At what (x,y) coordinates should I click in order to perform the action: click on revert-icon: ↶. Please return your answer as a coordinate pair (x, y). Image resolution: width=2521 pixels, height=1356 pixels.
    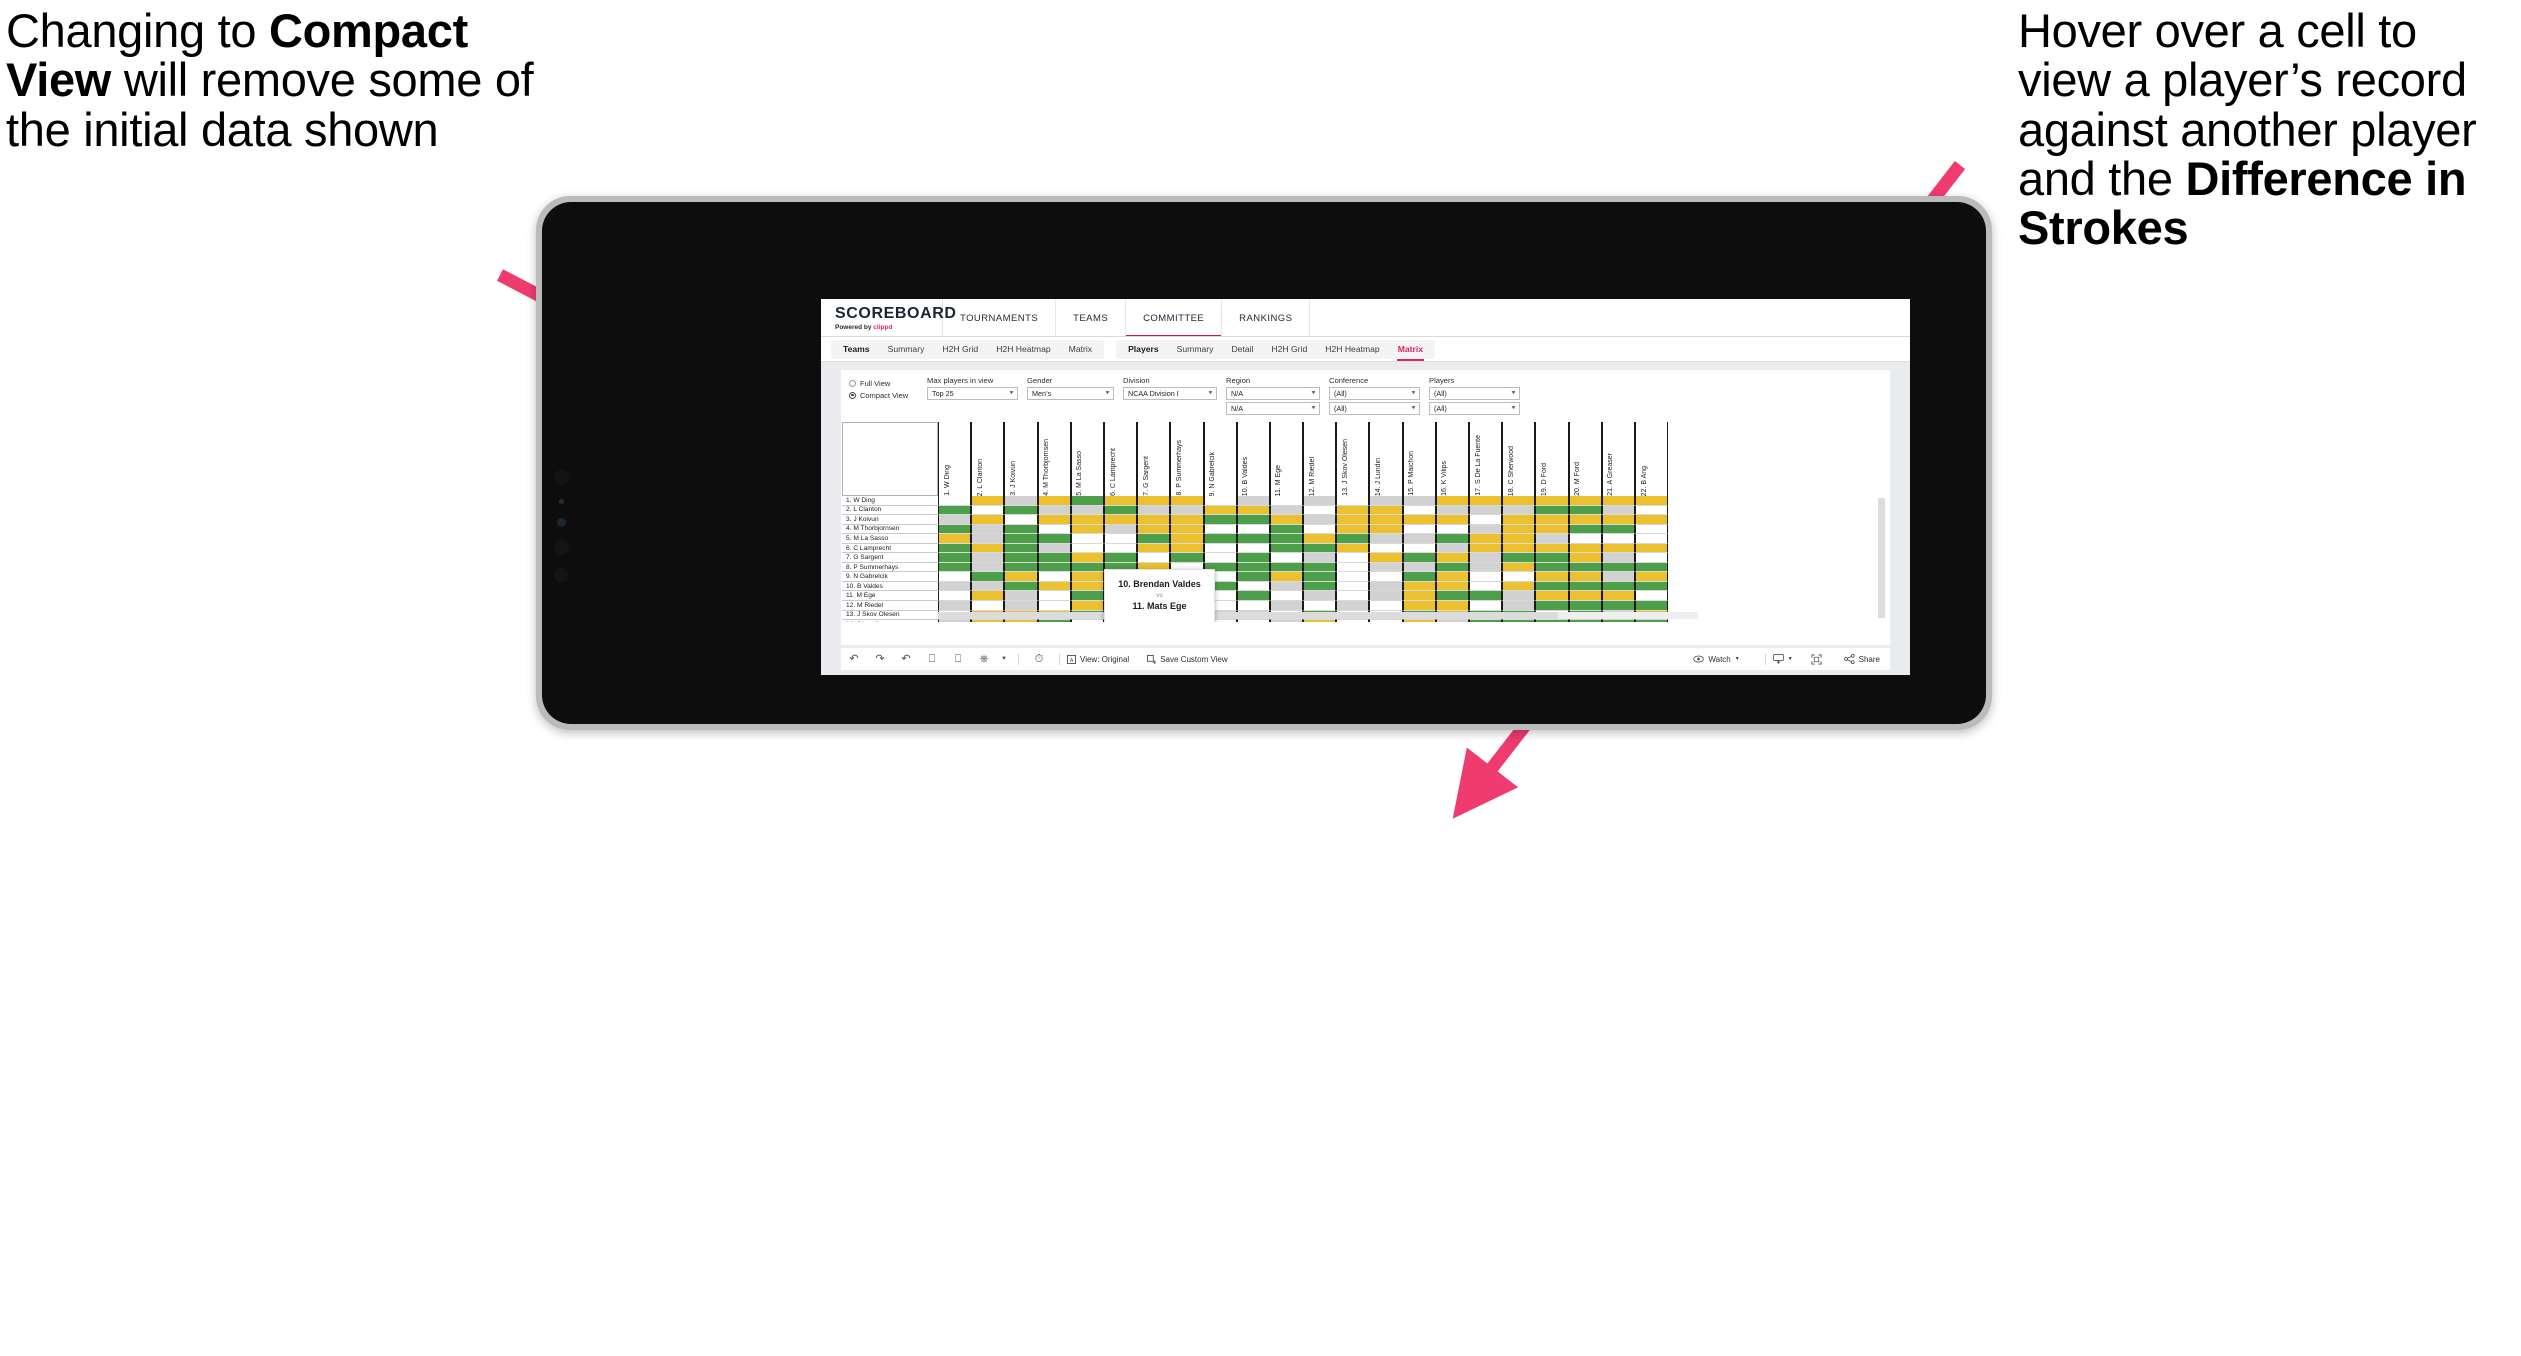
    Looking at the image, I should click on (906, 659).